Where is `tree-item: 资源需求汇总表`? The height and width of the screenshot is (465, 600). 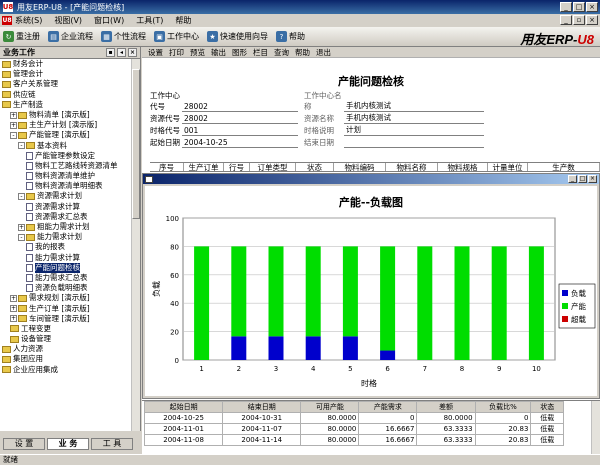
tree-item: 资源需求汇总表 is located at coordinates (66, 217).